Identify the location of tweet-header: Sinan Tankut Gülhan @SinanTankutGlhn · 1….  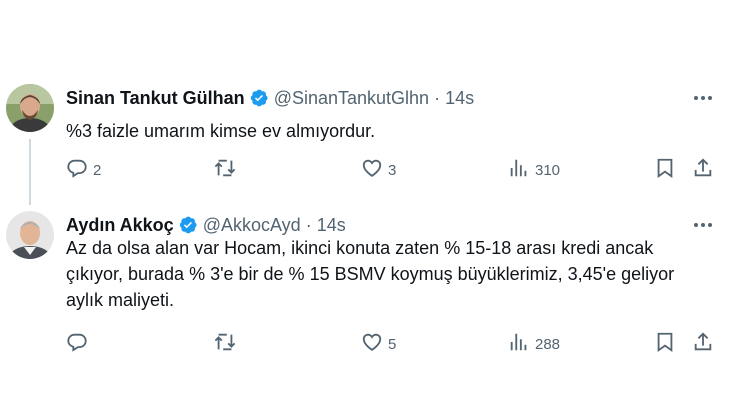
(270, 98).